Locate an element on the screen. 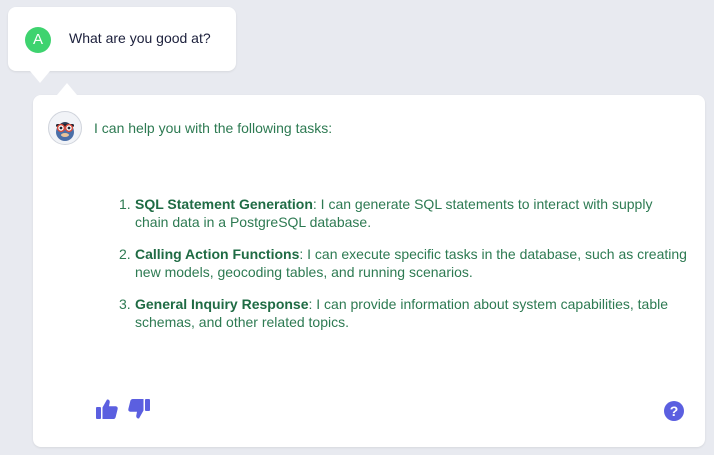 The width and height of the screenshot is (714, 455). thumbs-up-icon is located at coordinates (107, 409).